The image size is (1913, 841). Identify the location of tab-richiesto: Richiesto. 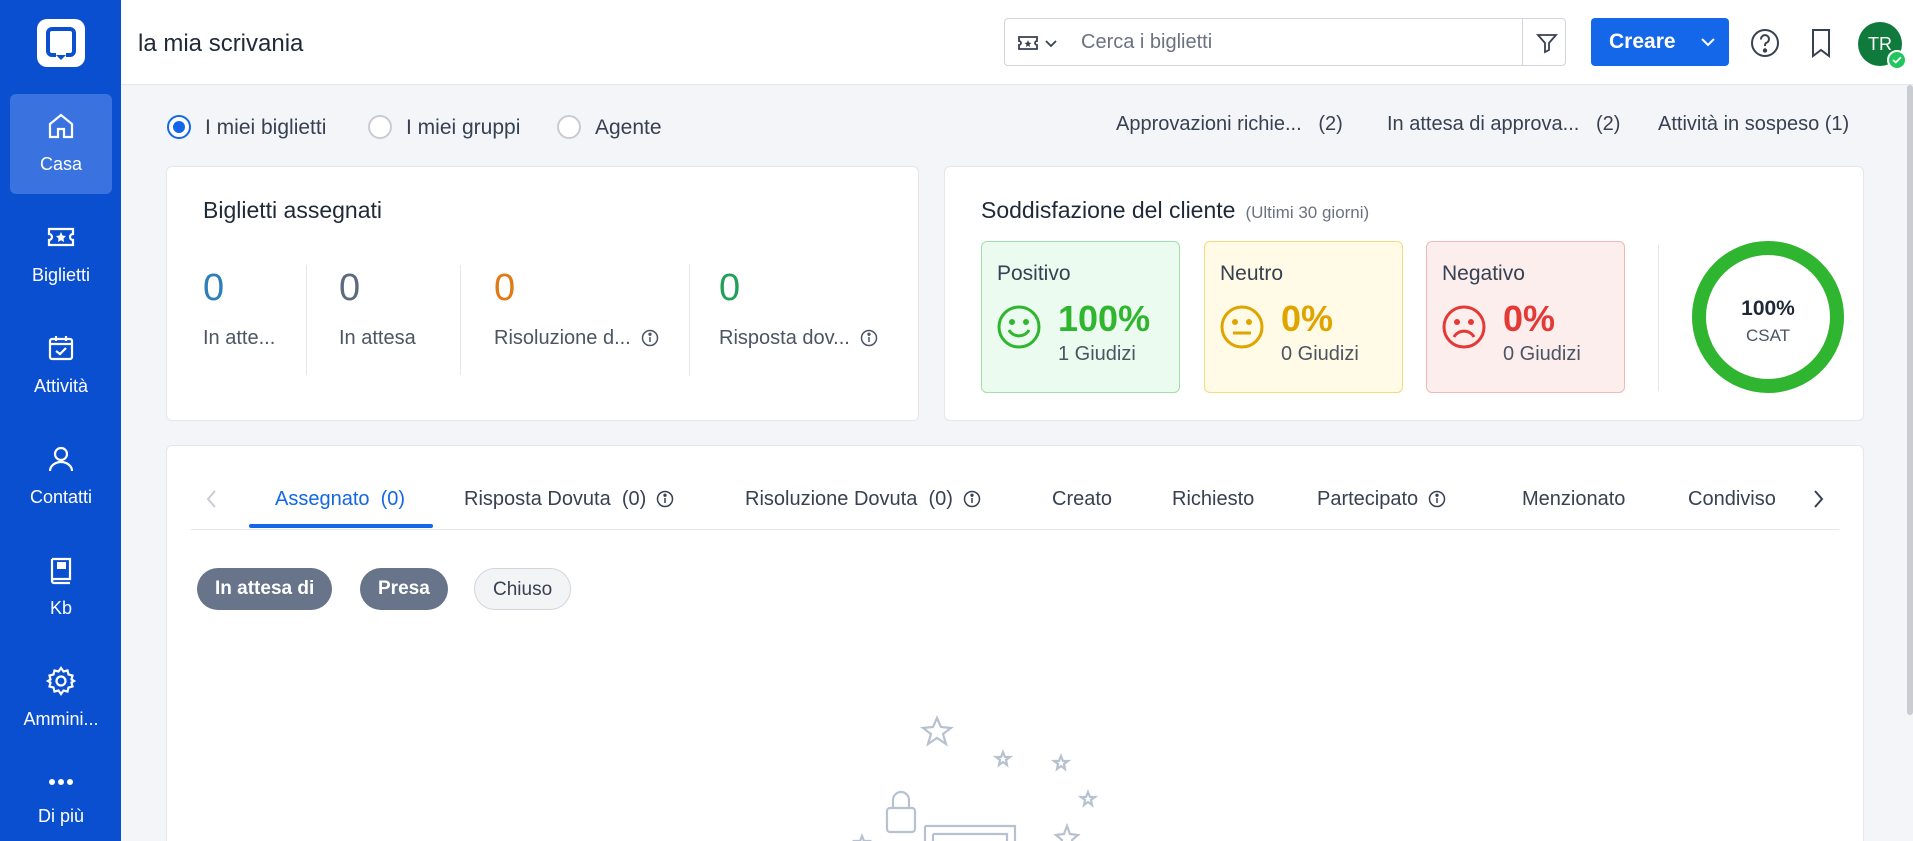
(1213, 499).